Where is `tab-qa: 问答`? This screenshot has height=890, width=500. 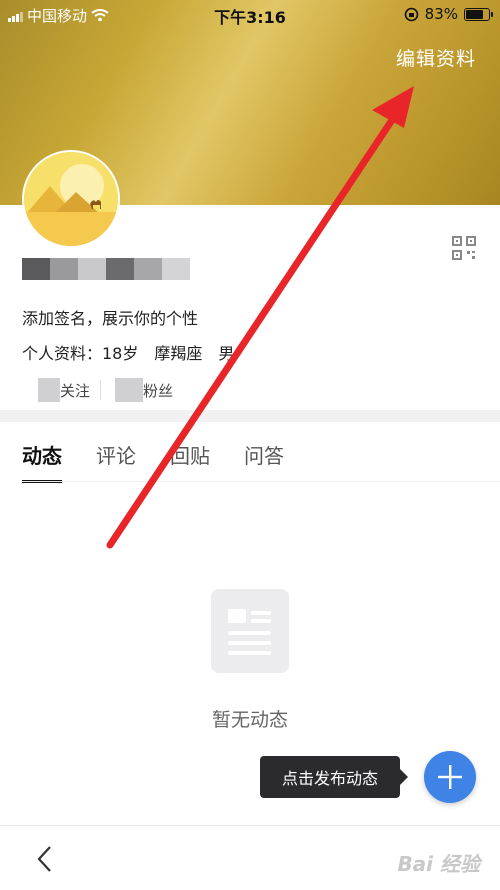
tab-qa: 问答 is located at coordinates (264, 454).